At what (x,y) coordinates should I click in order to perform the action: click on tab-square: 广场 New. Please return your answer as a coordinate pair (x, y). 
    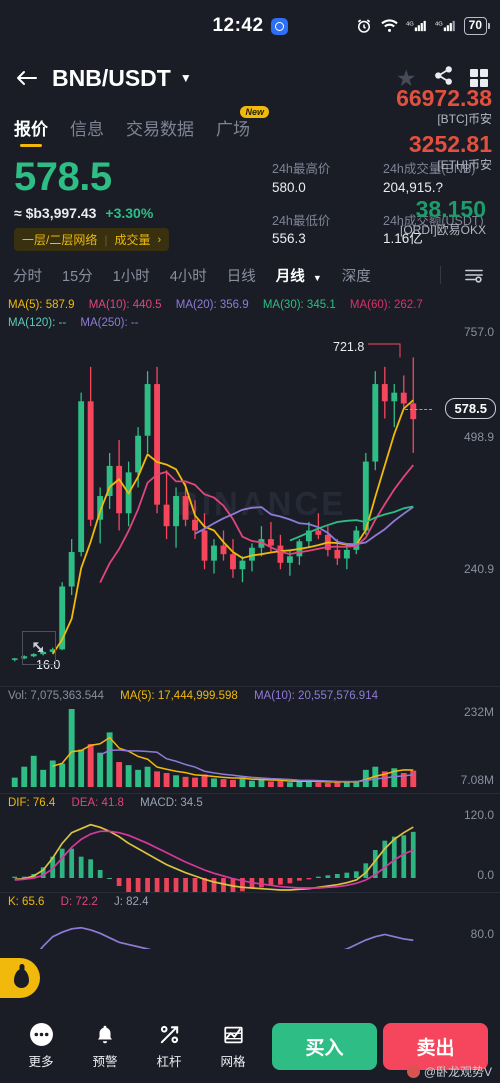
    Looking at the image, I should click on (242, 127).